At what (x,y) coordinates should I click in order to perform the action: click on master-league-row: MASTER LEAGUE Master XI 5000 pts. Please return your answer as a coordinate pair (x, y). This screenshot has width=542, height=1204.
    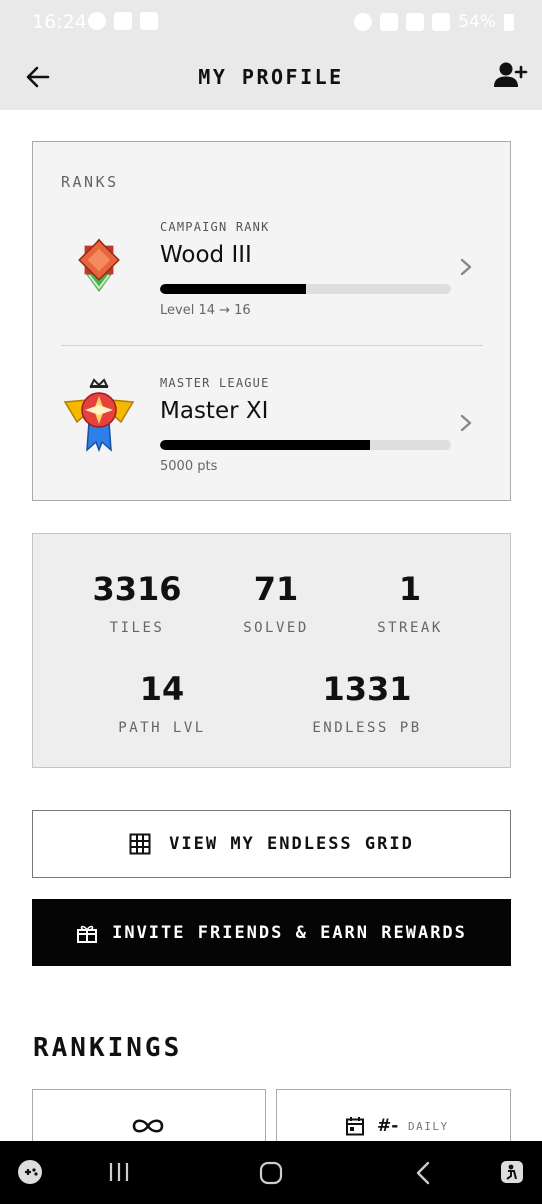
    Looking at the image, I should click on (271, 428).